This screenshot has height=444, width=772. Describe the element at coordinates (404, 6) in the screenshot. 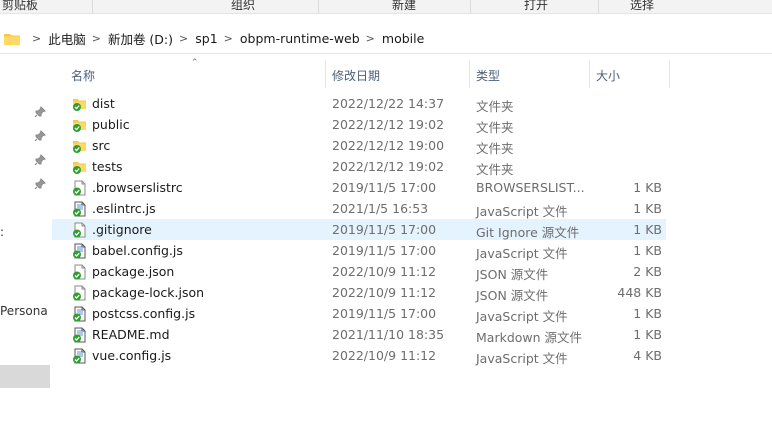

I see `ribbon-group-new: 新建` at that location.